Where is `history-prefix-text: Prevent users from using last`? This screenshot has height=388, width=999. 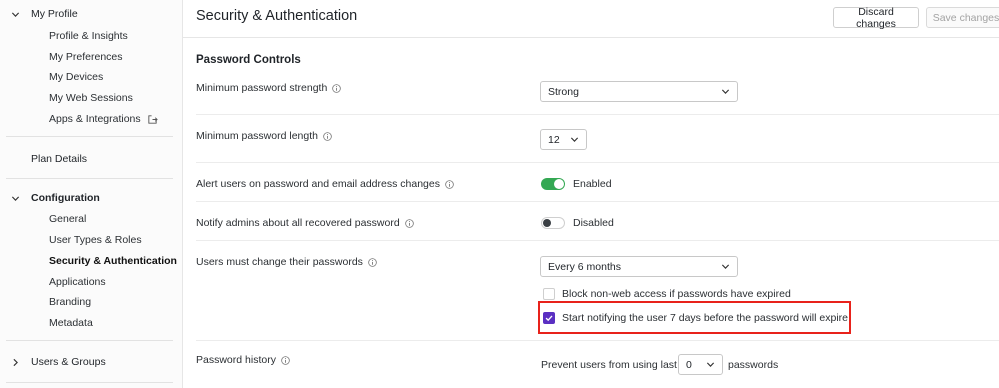 history-prefix-text: Prevent users from using last is located at coordinates (609, 365).